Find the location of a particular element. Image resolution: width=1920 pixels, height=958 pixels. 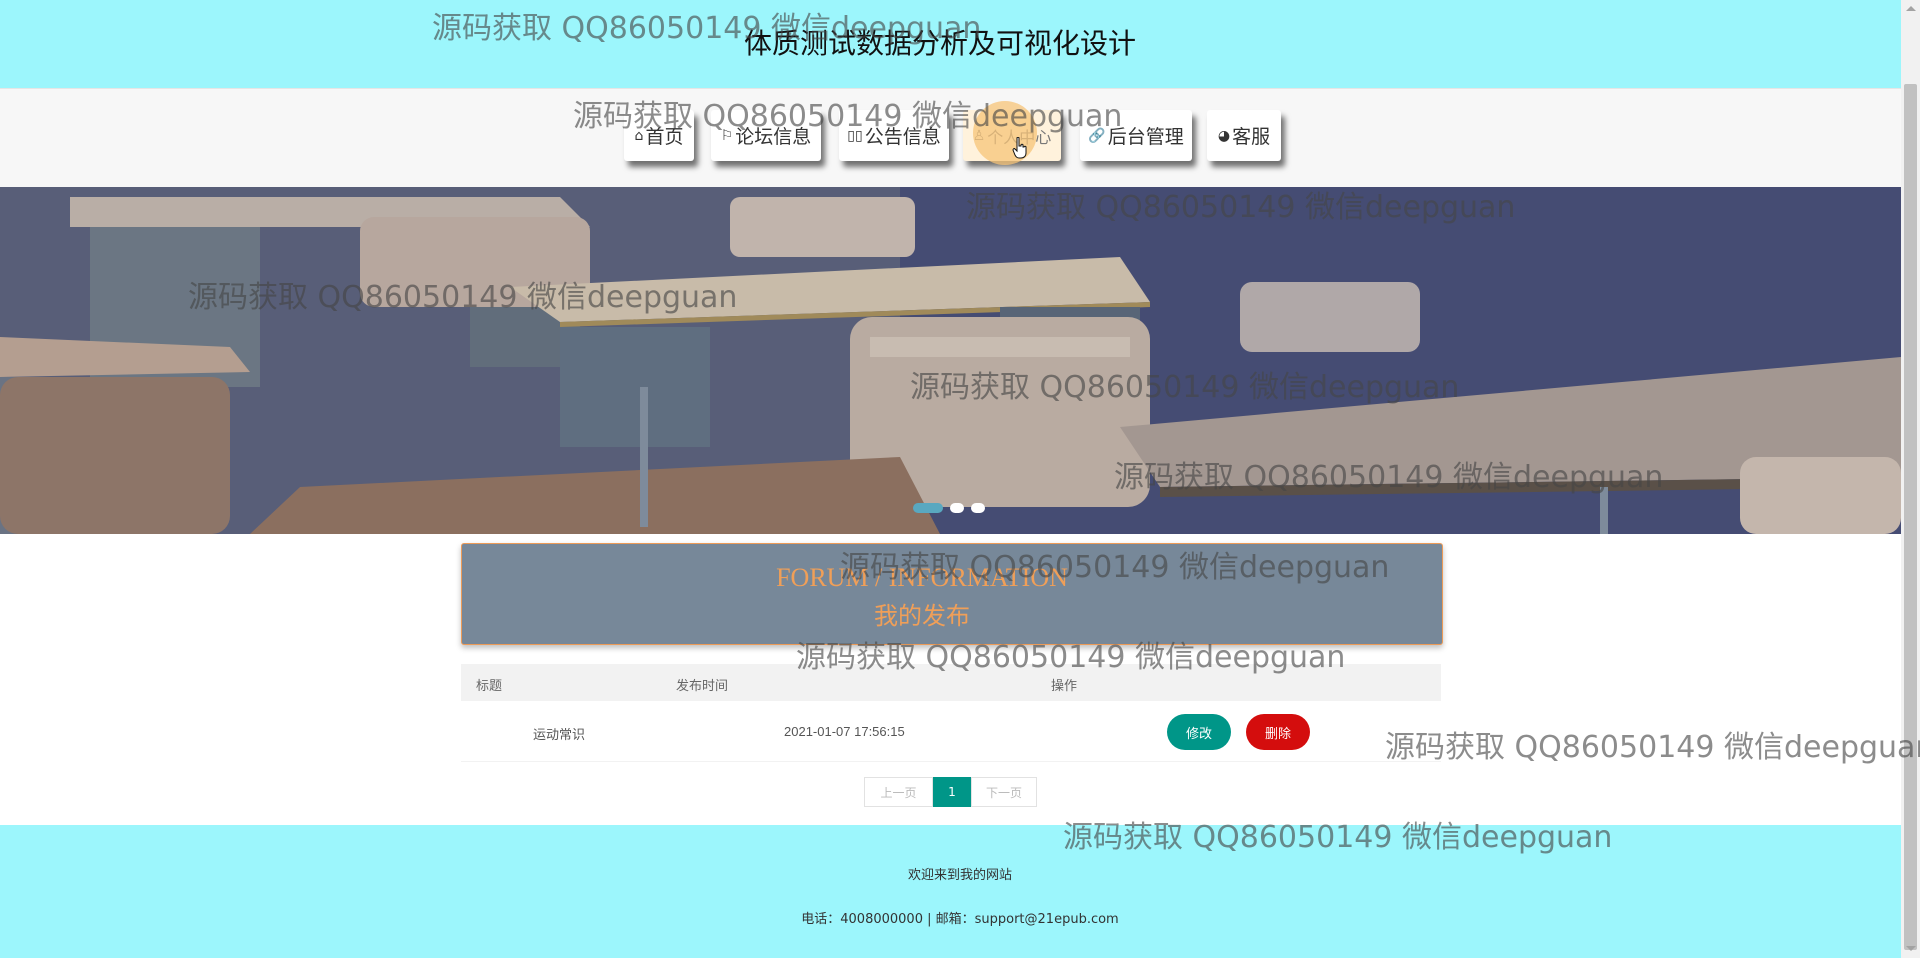

link-icon: 🔗 is located at coordinates (1097, 135).